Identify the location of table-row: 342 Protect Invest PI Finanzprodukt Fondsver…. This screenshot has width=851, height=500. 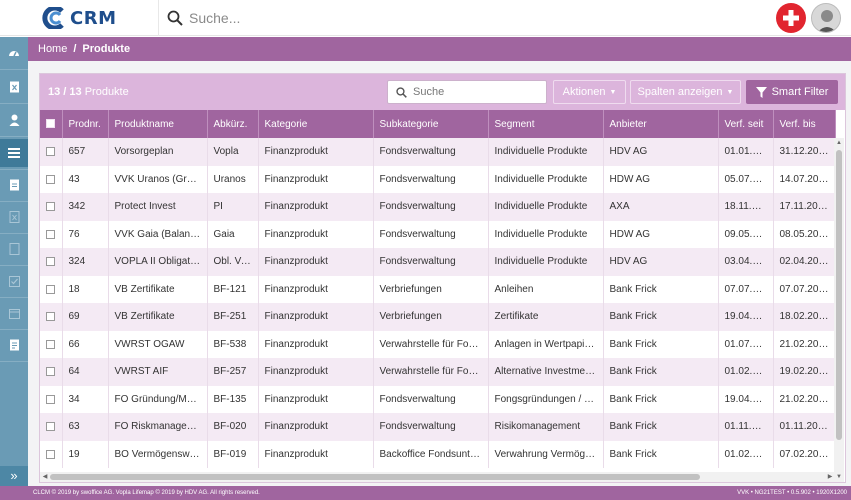
(438, 207).